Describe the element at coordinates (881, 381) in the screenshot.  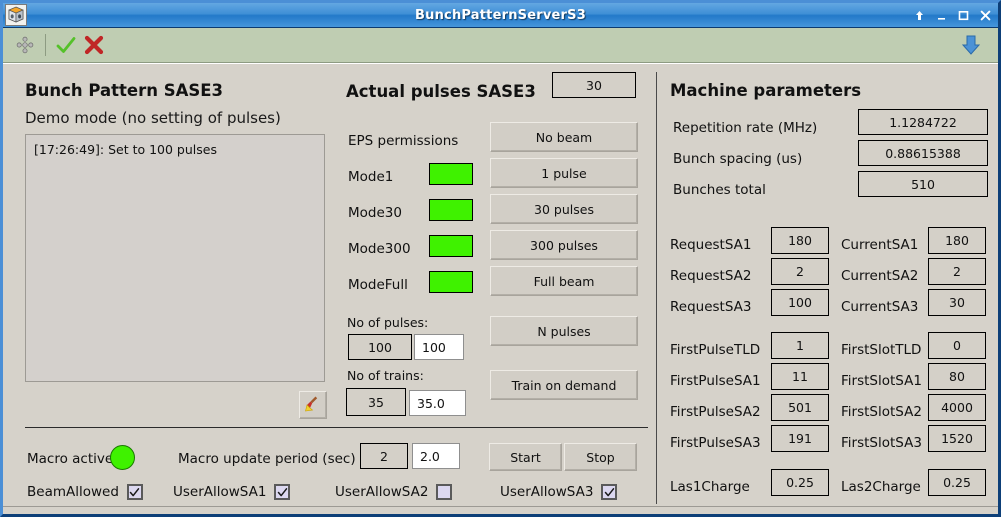
I see `first-slot-sa1-label: FirstSlotSA1` at that location.